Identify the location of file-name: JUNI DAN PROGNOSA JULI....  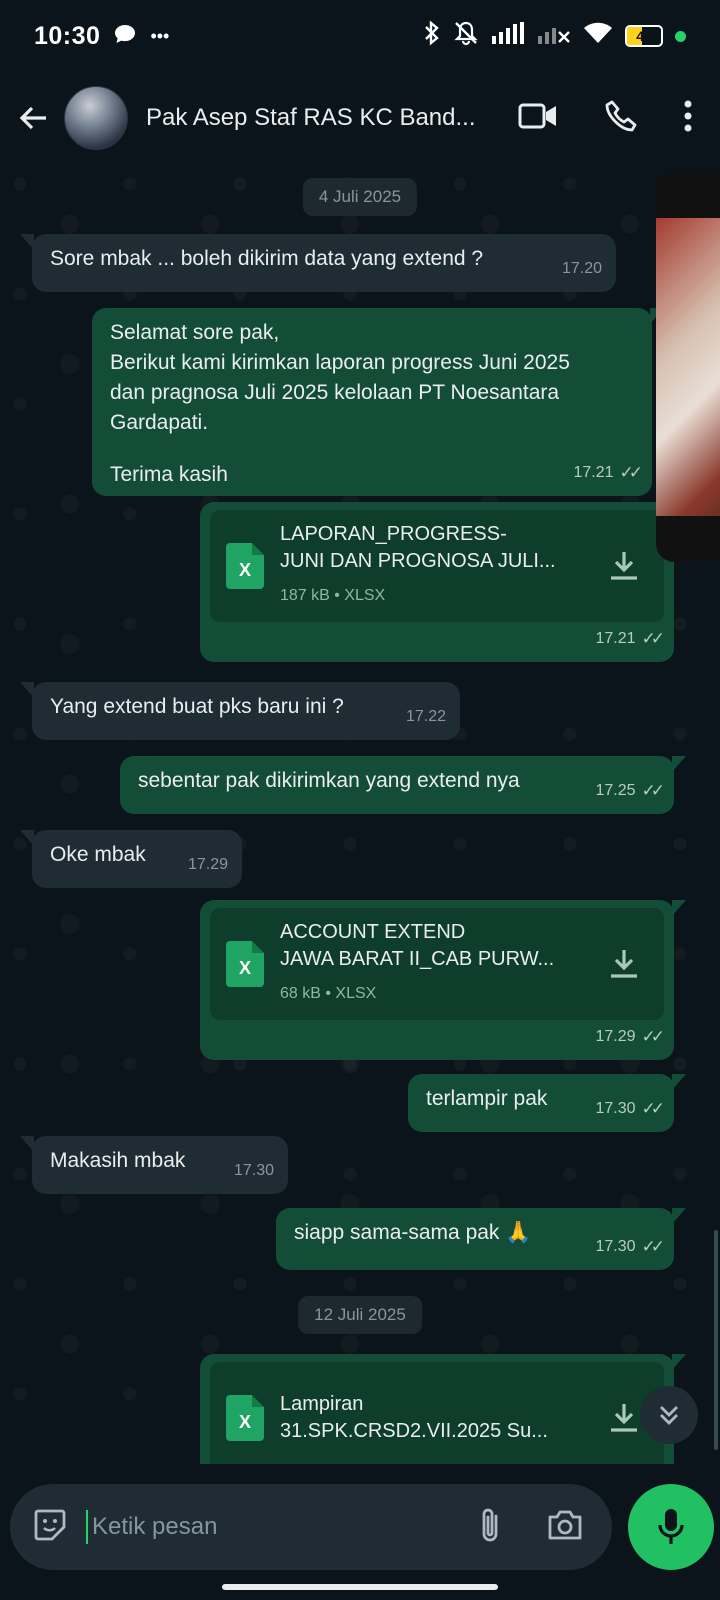
(418, 561).